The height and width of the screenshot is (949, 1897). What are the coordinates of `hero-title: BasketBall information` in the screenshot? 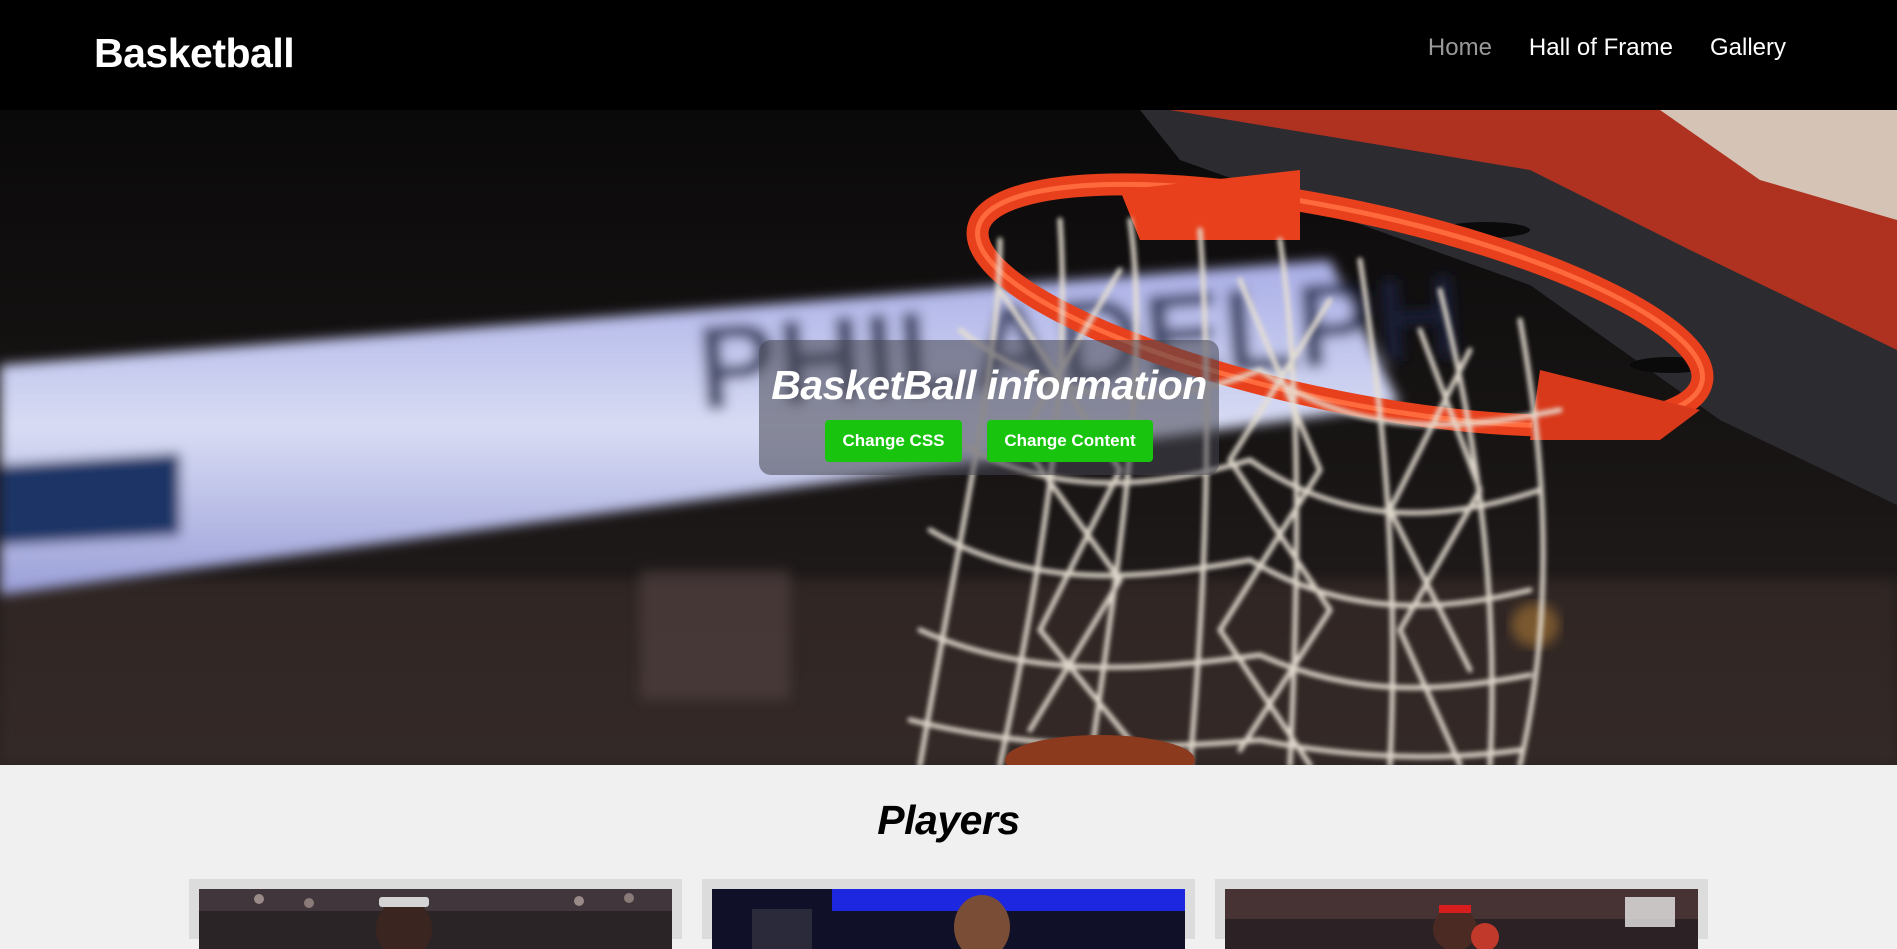 It's located at (989, 385).